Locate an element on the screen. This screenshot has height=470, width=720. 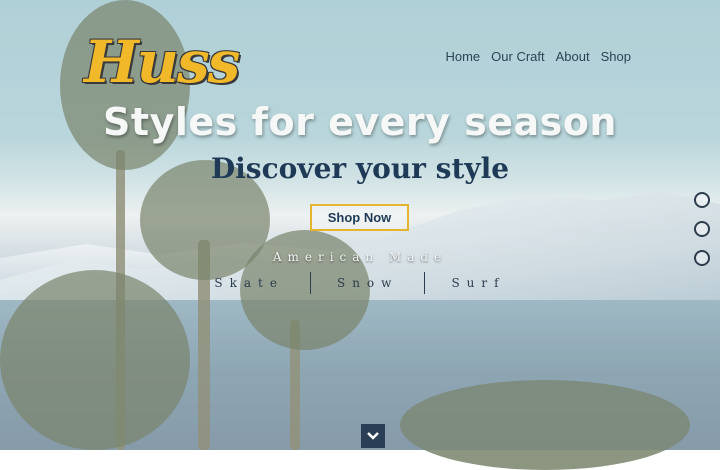
category-snow: Snow is located at coordinates (367, 283).